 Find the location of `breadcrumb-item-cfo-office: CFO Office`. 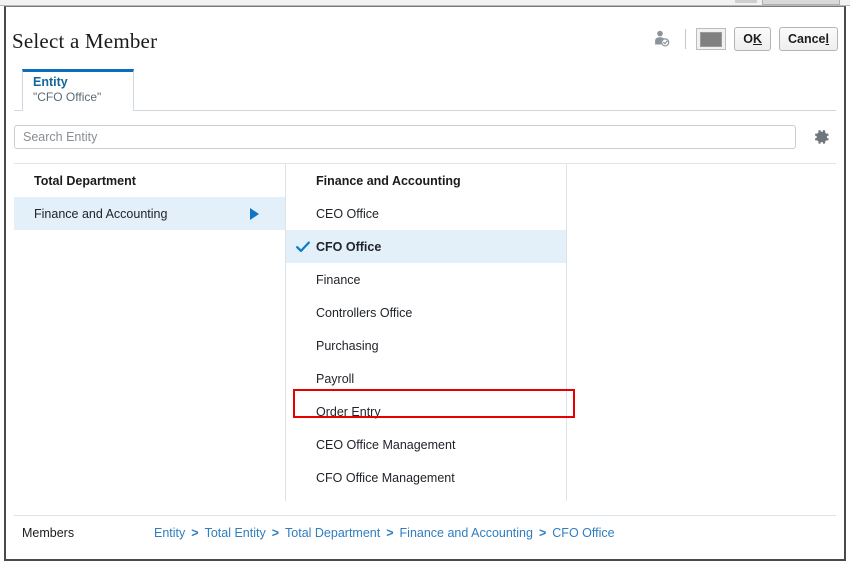

breadcrumb-item-cfo-office: CFO Office is located at coordinates (583, 533).